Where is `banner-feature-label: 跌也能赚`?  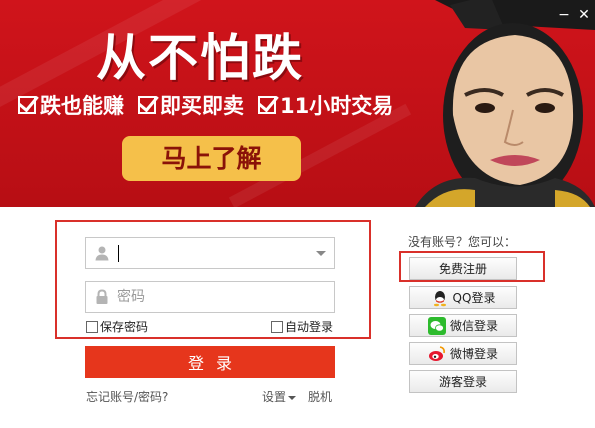
banner-feature-label: 跌也能赚 is located at coordinates (82, 106).